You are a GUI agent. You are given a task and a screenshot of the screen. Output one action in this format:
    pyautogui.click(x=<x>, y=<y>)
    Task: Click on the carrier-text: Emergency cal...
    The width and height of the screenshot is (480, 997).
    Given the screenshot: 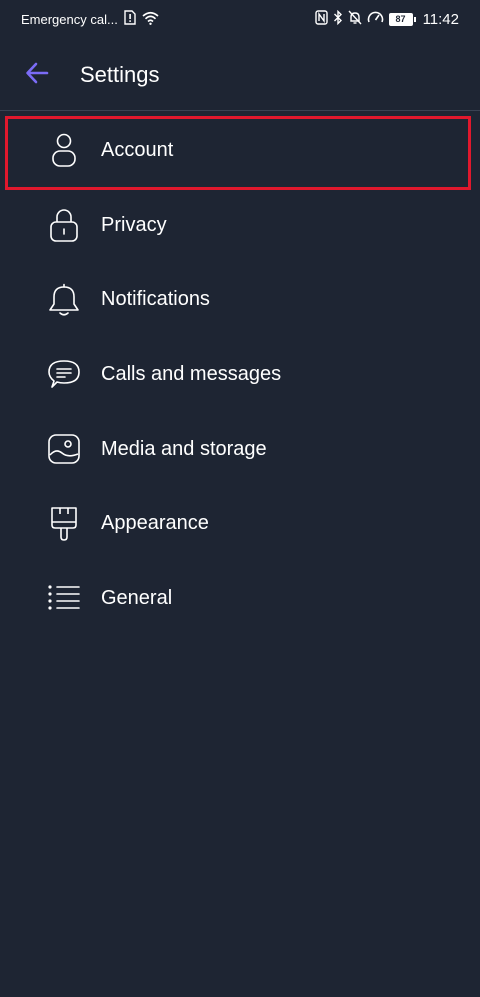 What is the action you would take?
    pyautogui.click(x=69, y=19)
    